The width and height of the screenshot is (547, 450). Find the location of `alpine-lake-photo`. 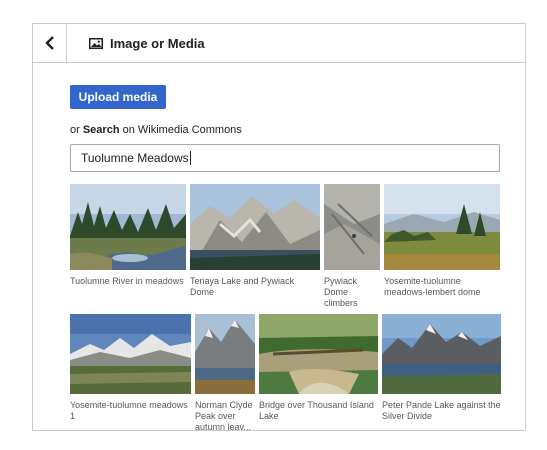

alpine-lake-photo is located at coordinates (441, 354).